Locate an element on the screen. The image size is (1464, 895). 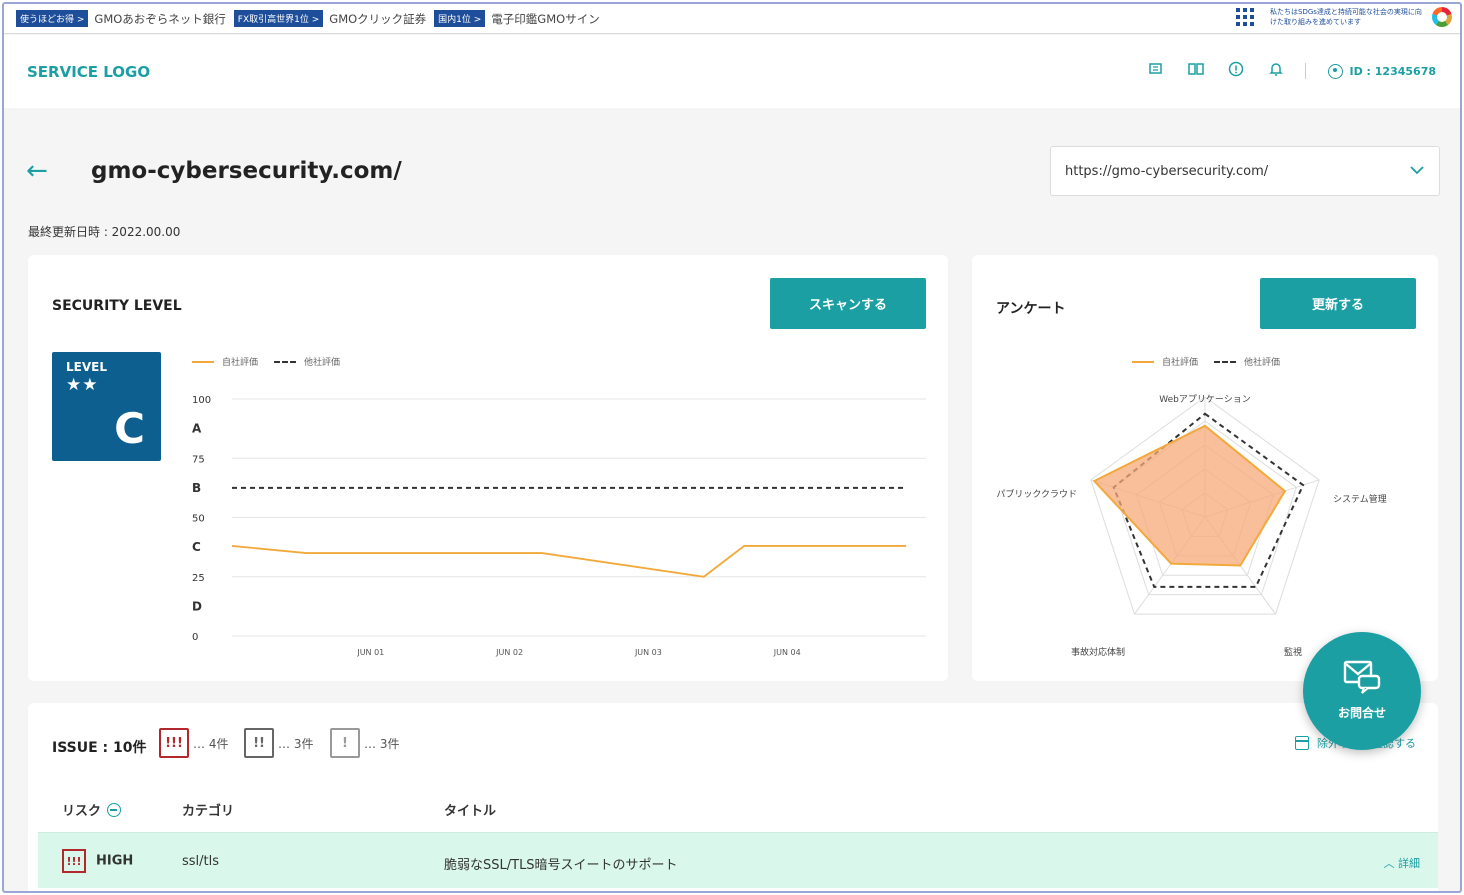
severity-medium: !! … 3件 is located at coordinates (278, 743).